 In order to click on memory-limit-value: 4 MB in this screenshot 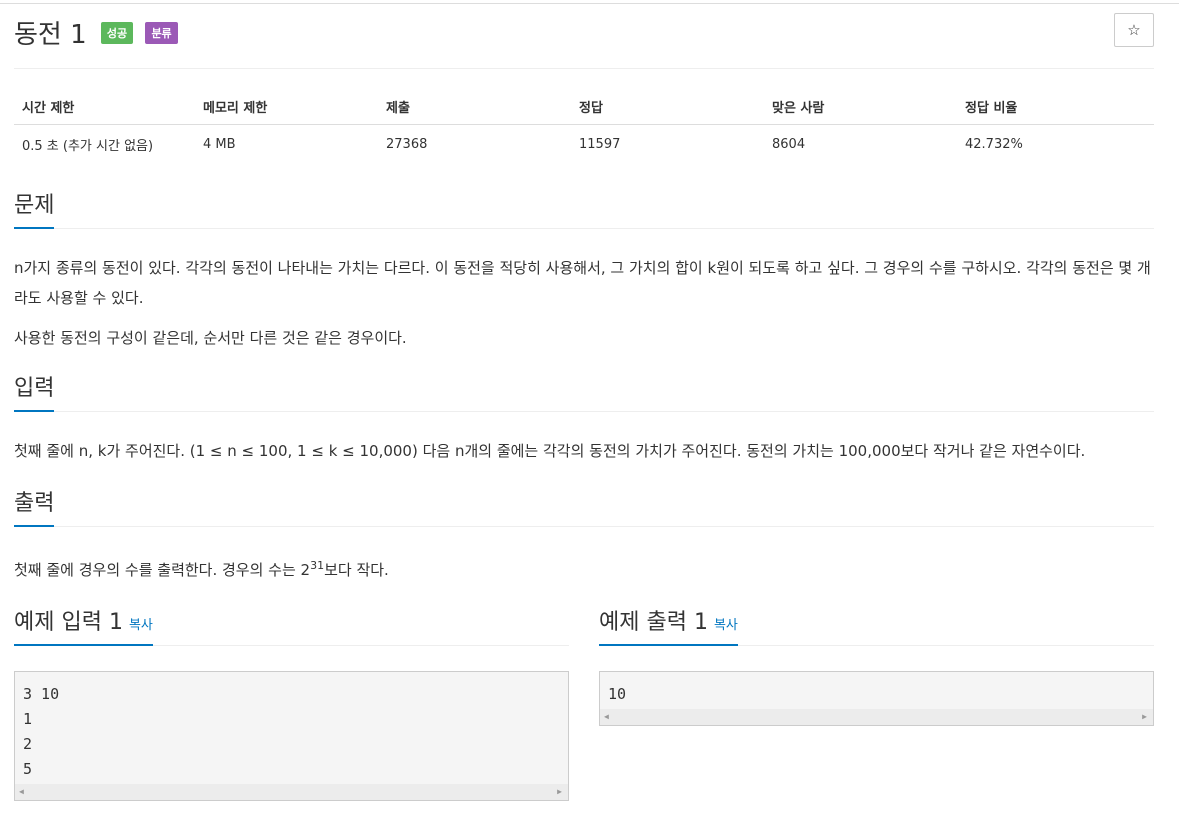, I will do `click(219, 144)`.